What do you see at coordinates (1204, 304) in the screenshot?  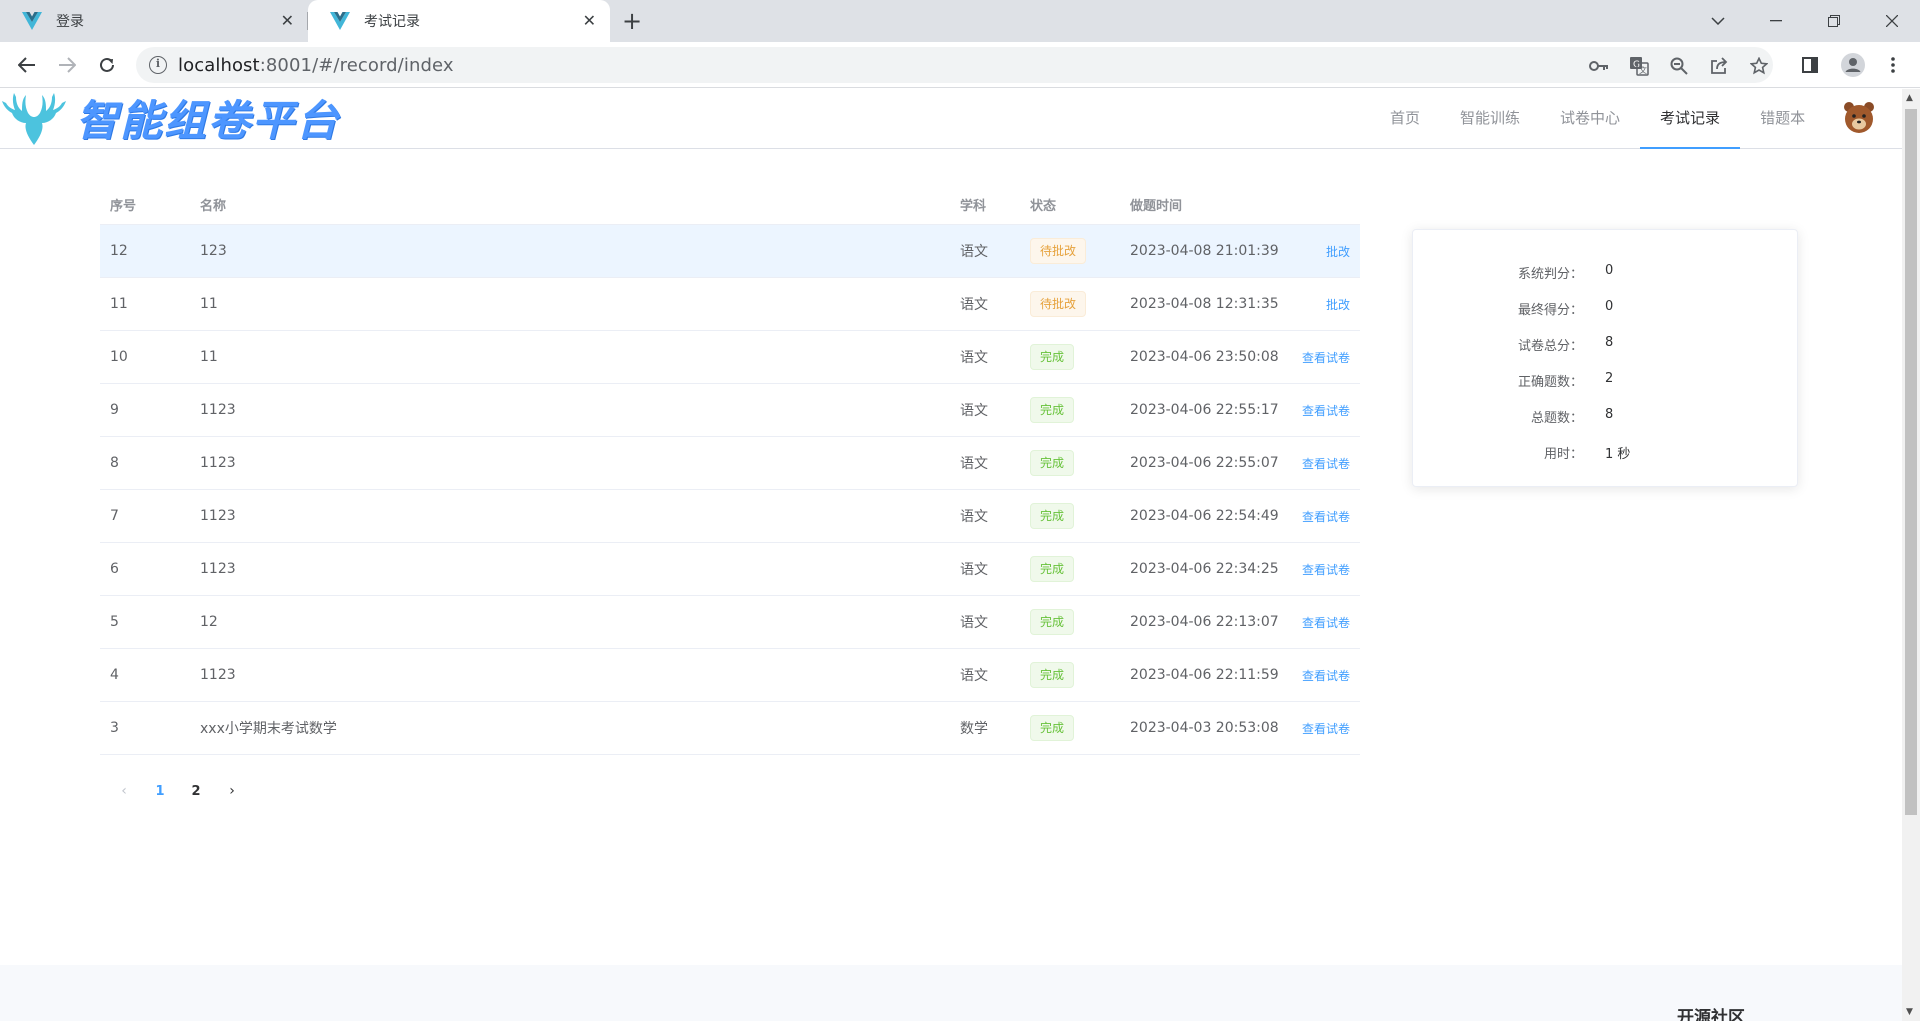 I see `row-time: 2023-04-08 12:31:35` at bounding box center [1204, 304].